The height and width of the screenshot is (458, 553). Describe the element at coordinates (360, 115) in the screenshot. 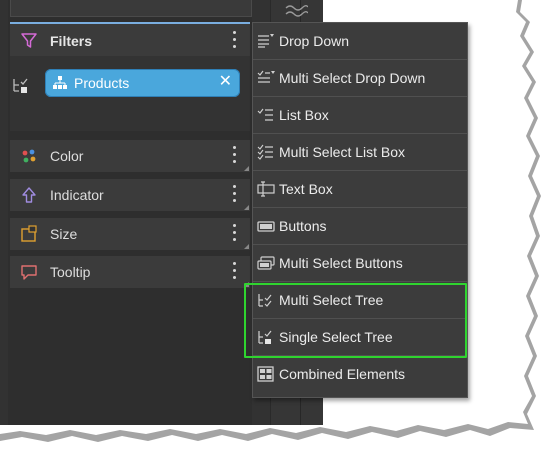

I see `menu-item-list-box: List Box` at that location.